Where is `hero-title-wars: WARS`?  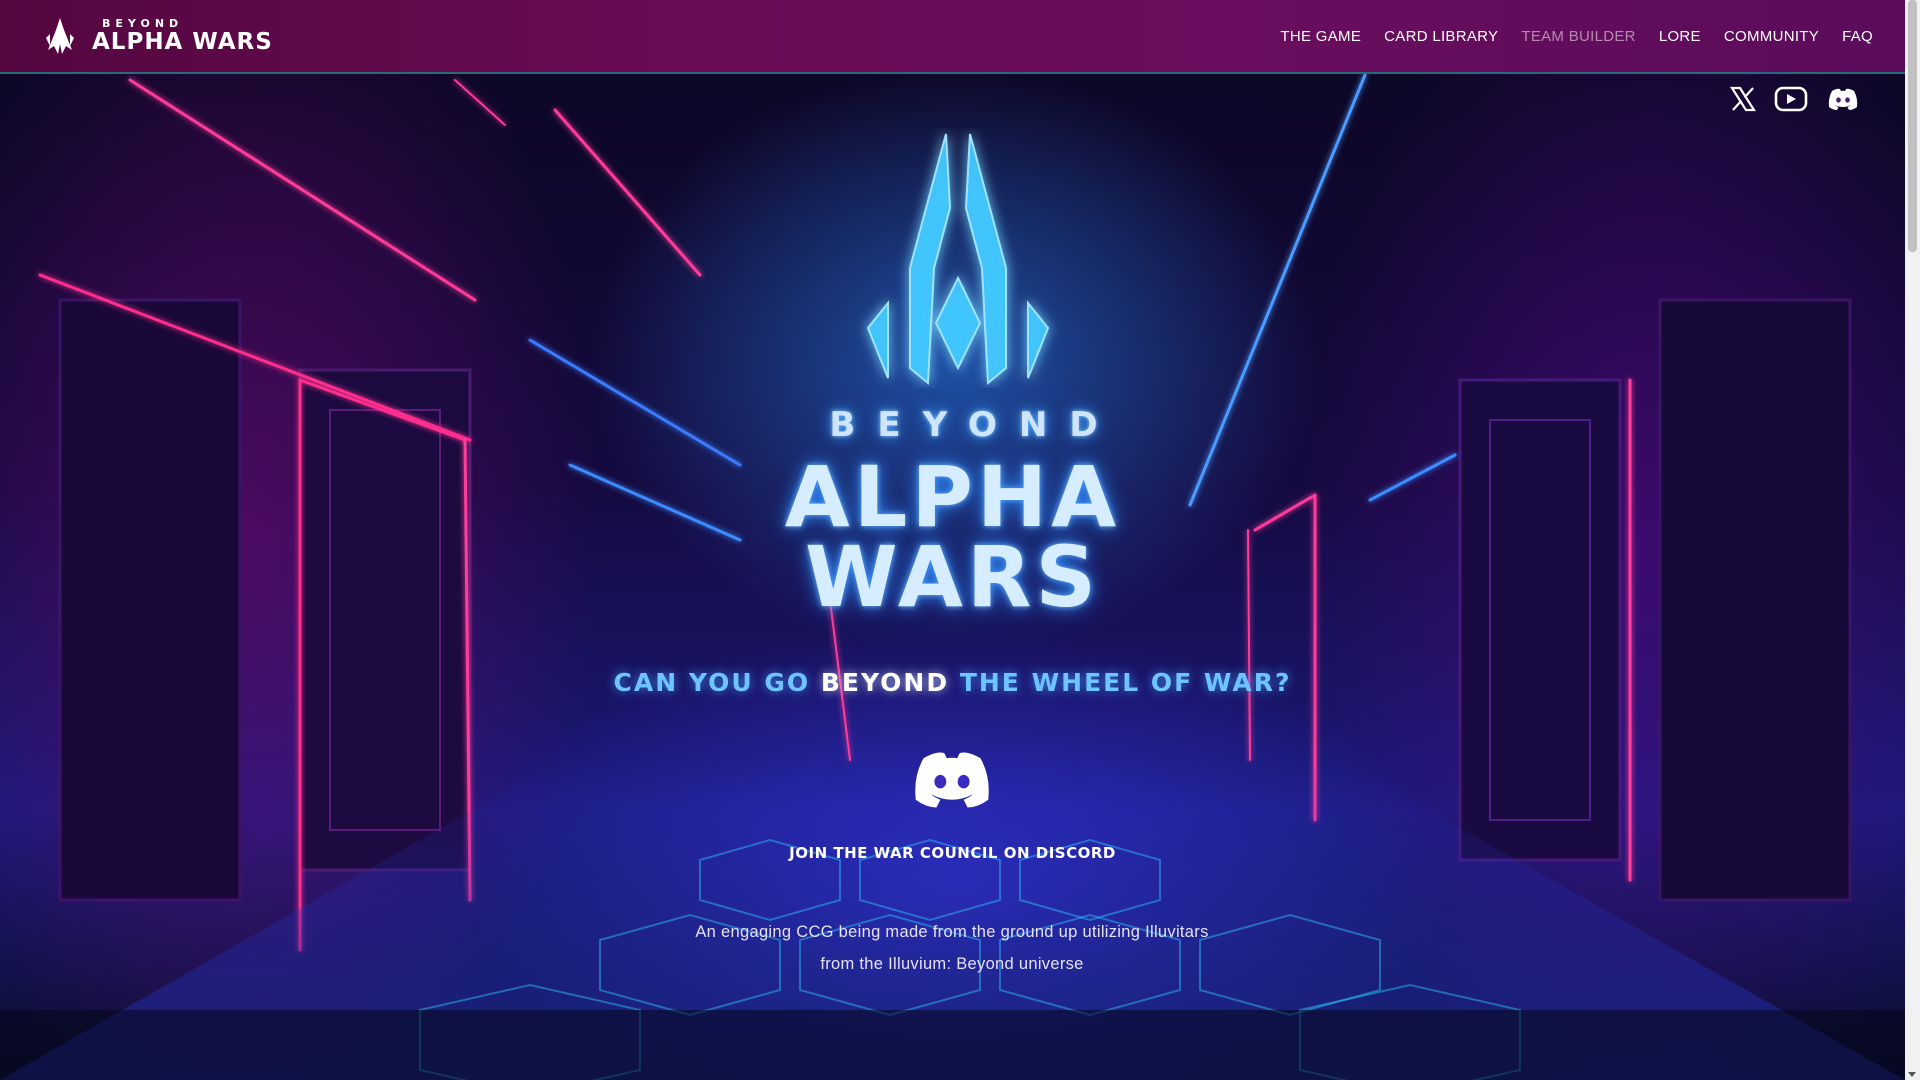
hero-title-wars: WARS is located at coordinates (952, 577).